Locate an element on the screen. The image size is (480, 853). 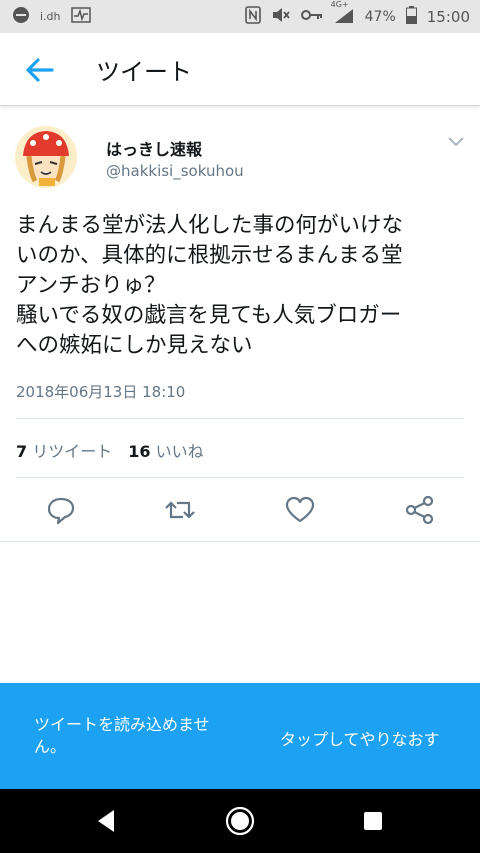
status-bar: i.dh 4G+ 47% 15:00 is located at coordinates (240, 16).